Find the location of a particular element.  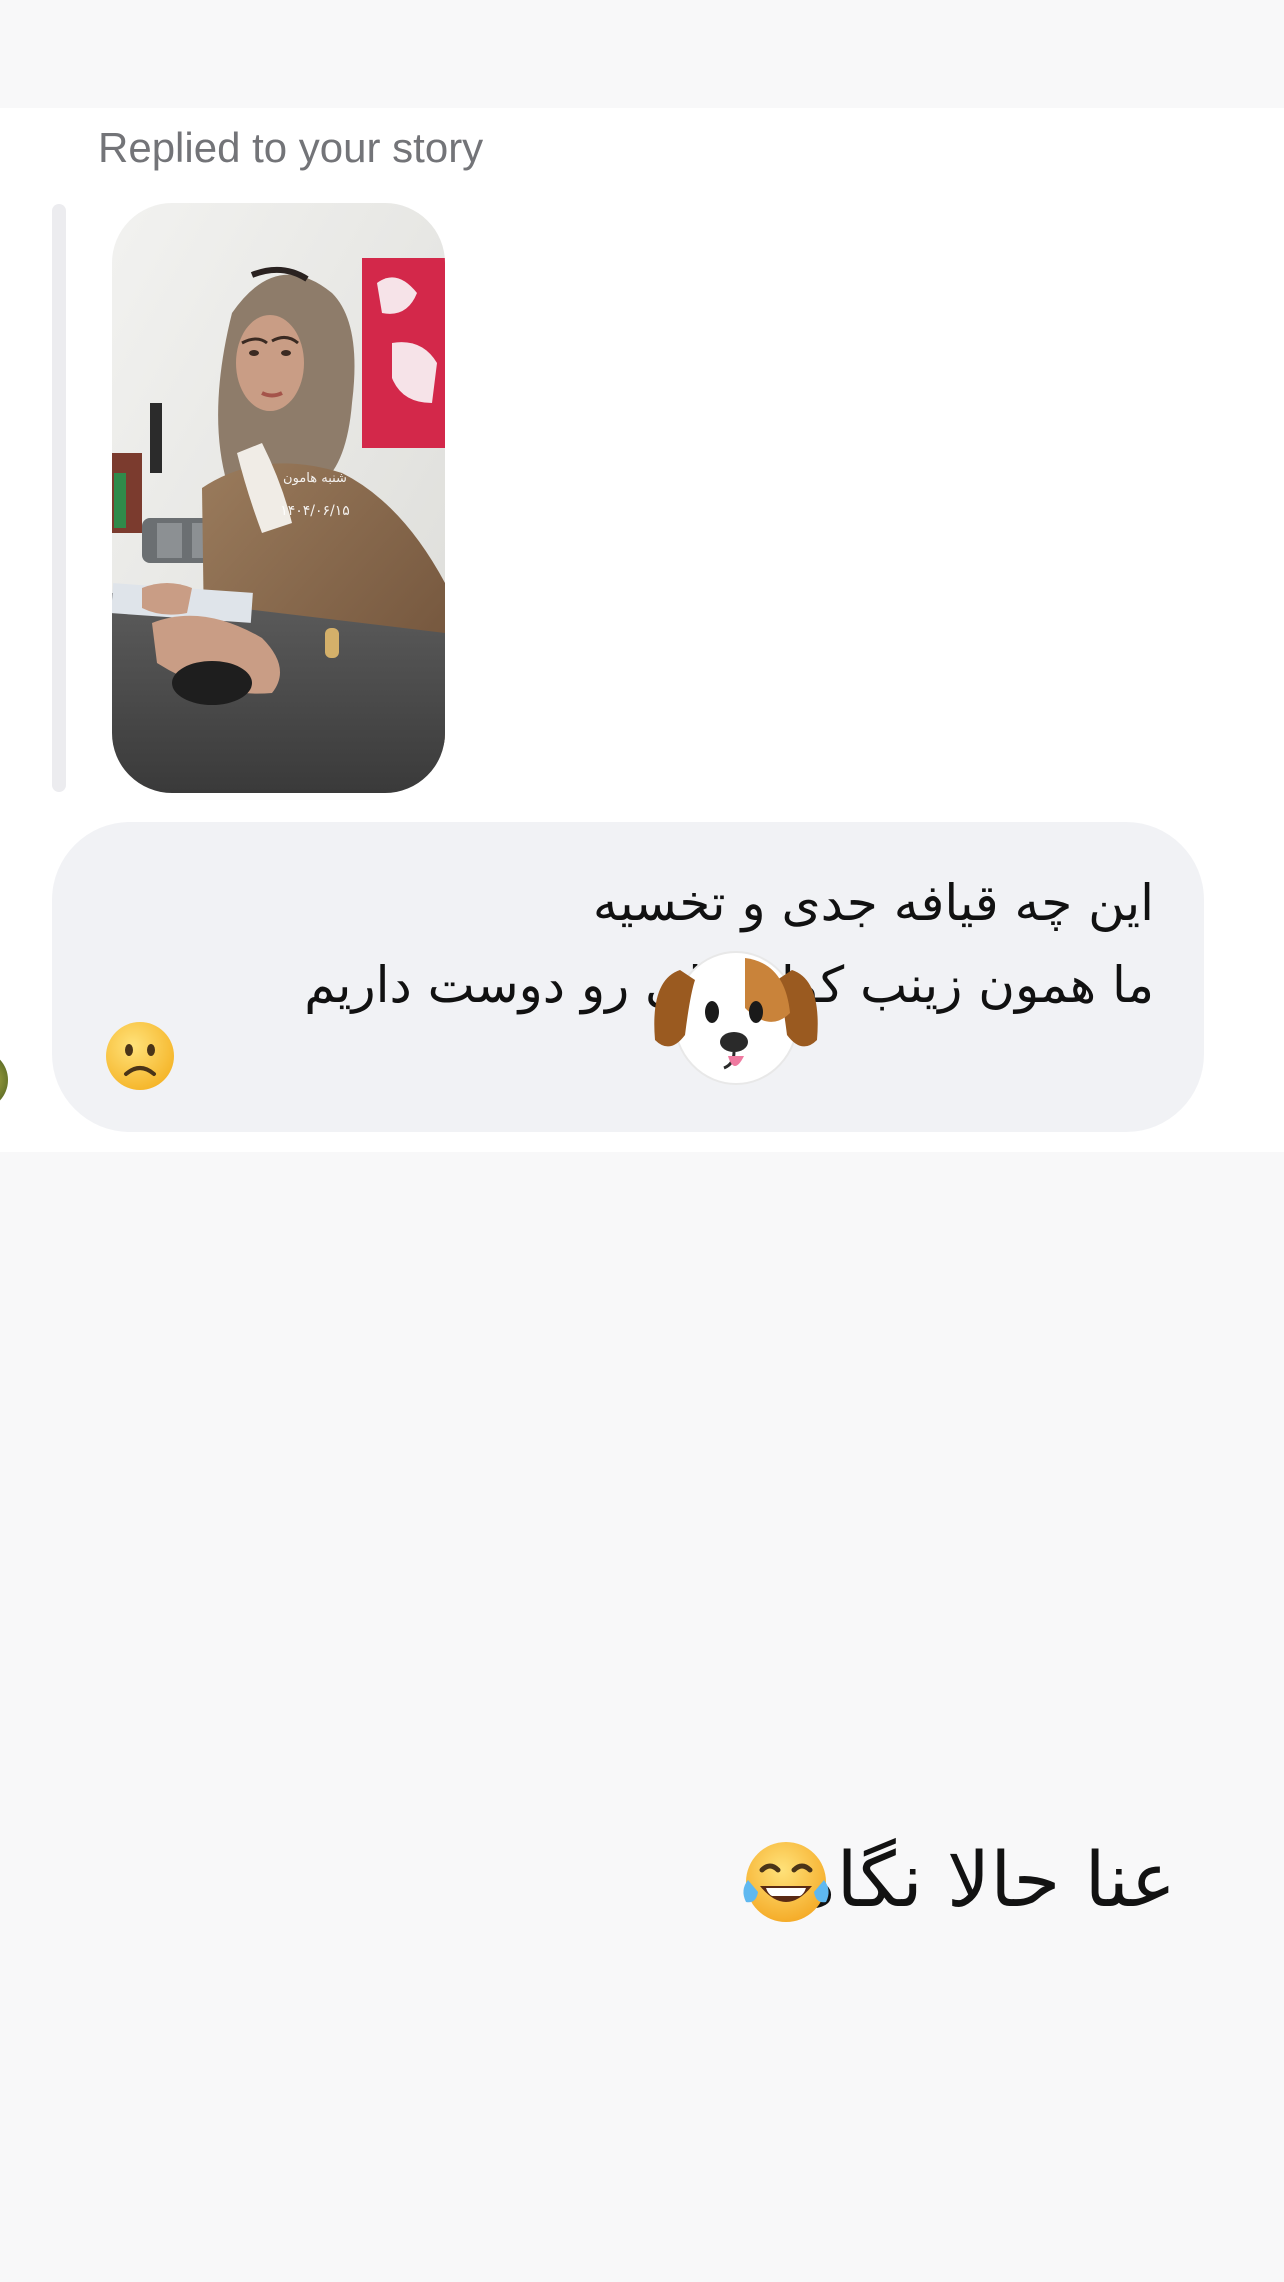

story-thumbnail: شنبه هامون ۱۴۰۴/۰۶/۱۵ is located at coordinates (278, 498).